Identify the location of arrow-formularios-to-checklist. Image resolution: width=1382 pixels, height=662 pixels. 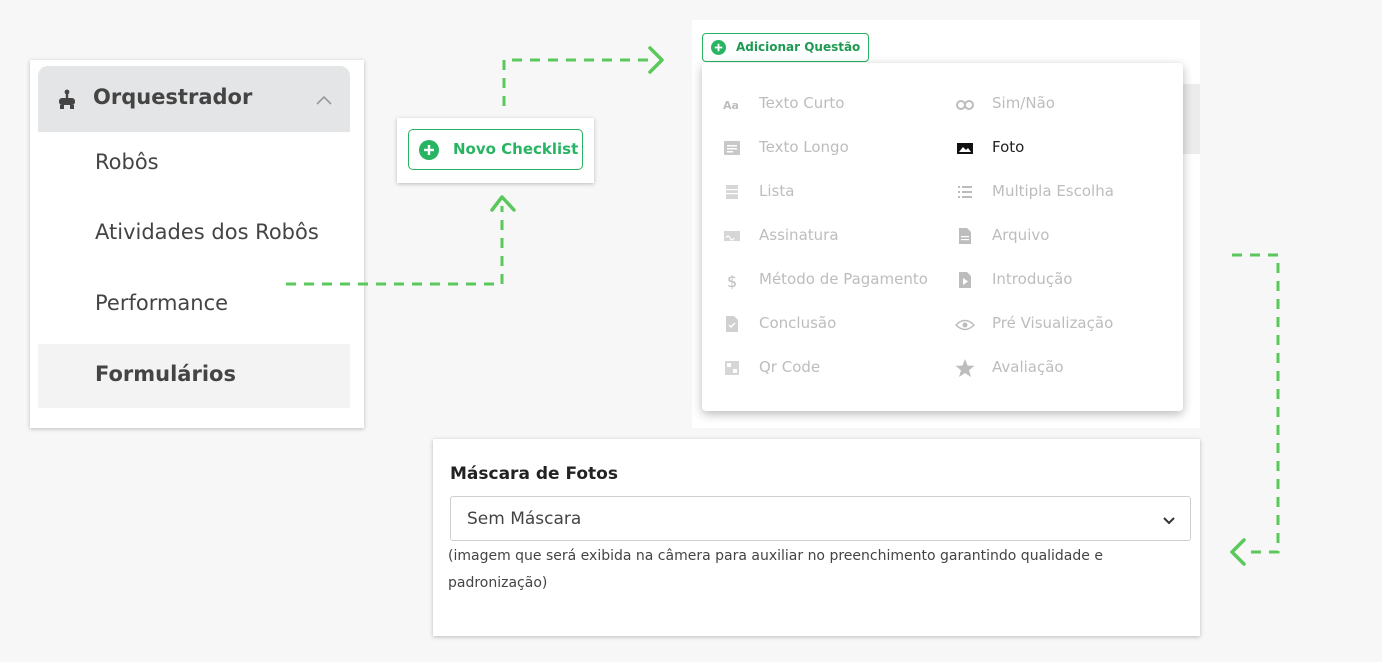
(395, 246).